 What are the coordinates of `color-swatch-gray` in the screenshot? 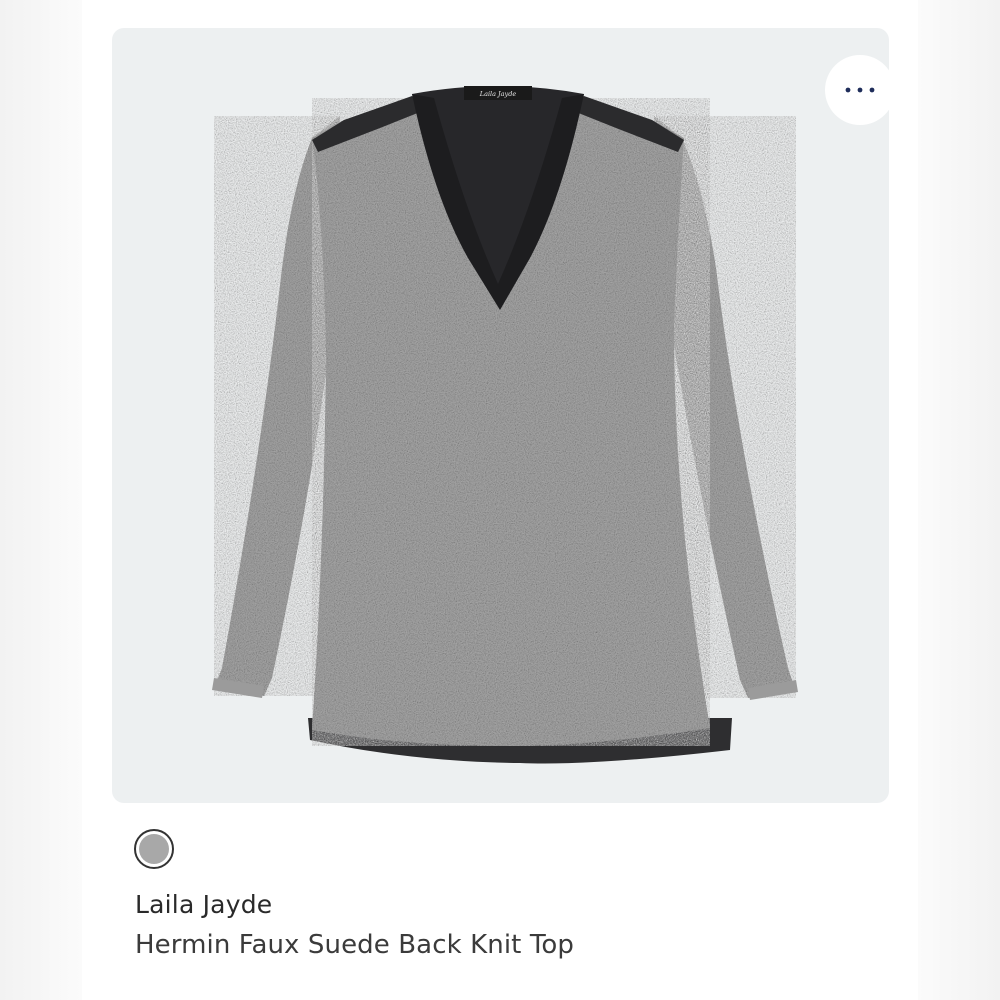 It's located at (154, 849).